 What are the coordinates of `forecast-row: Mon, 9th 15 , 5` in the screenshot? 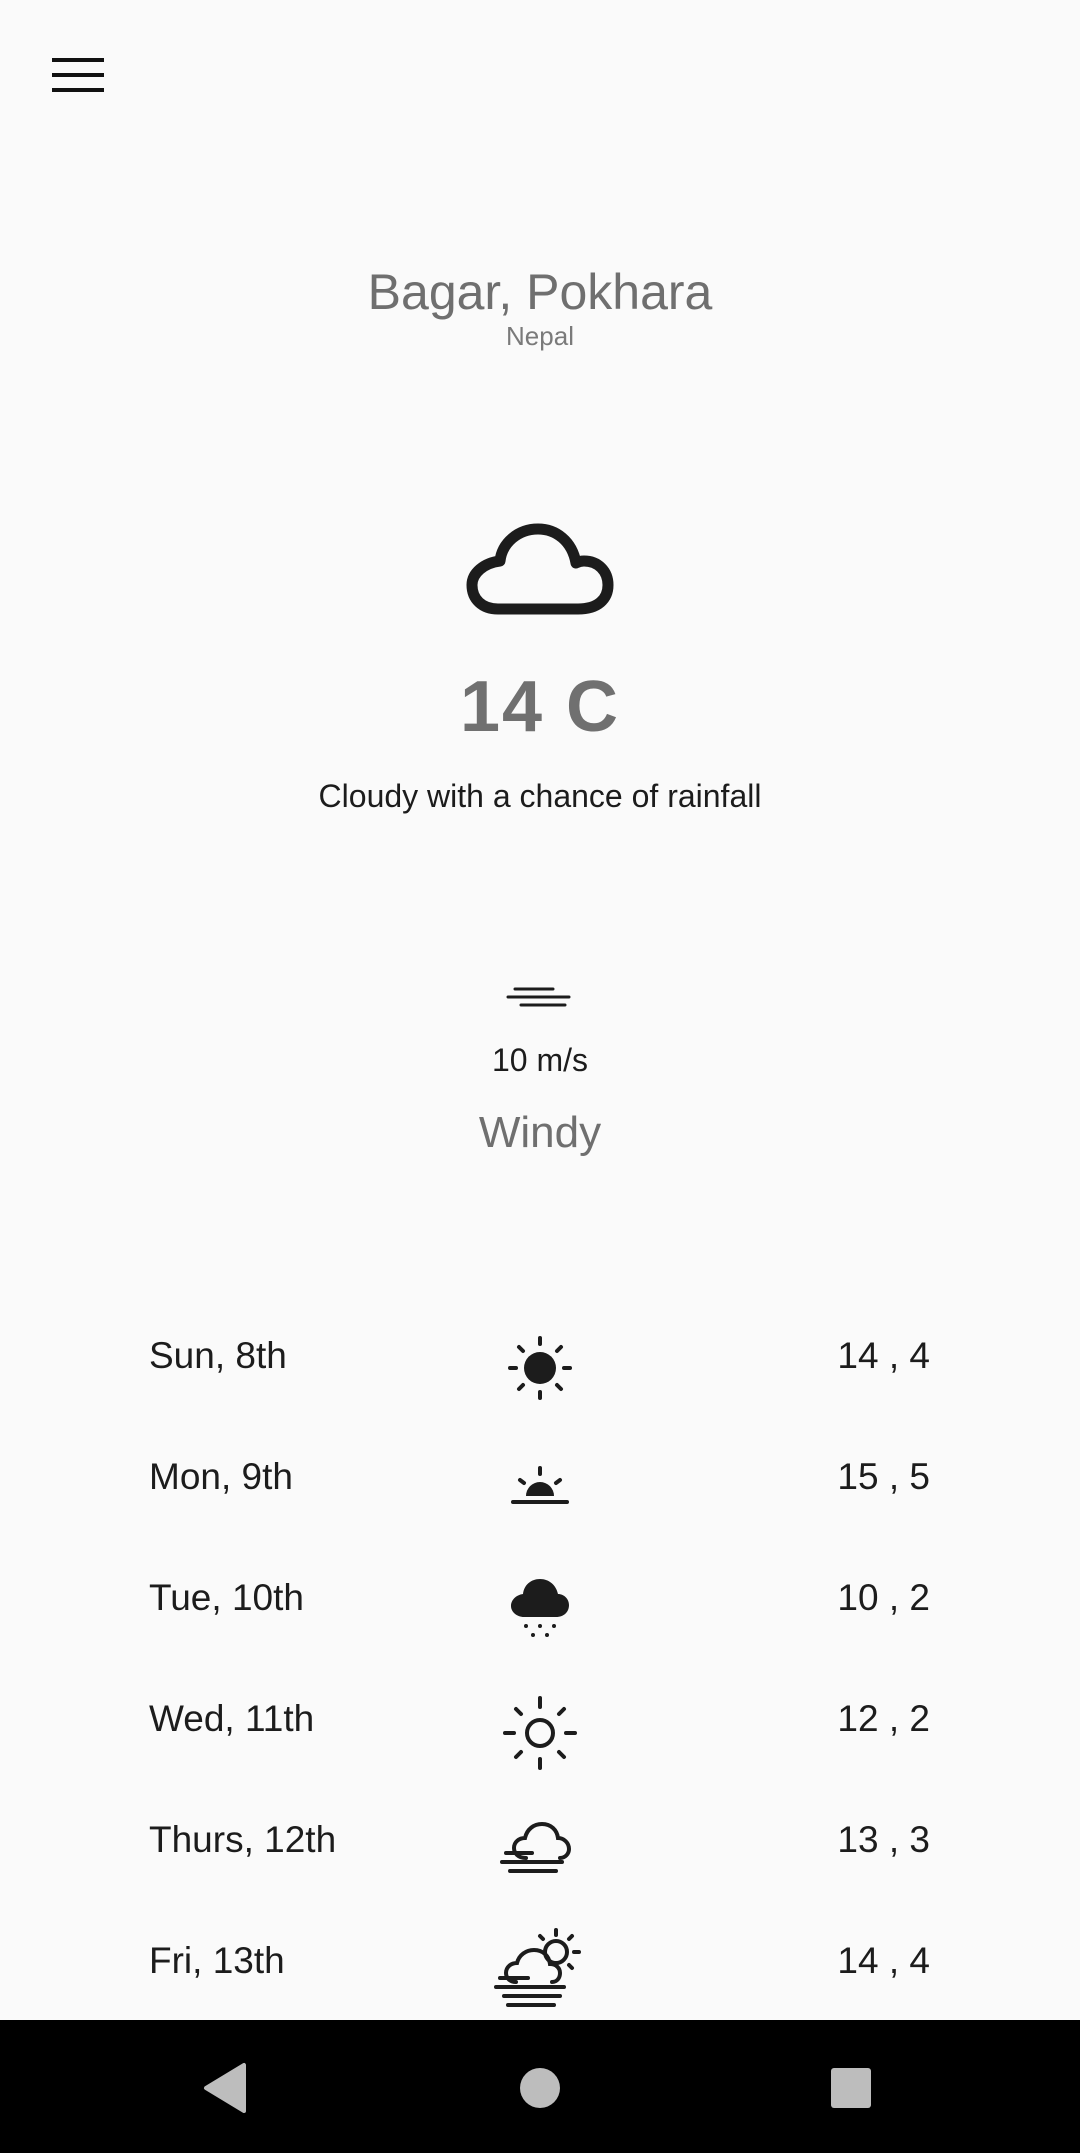 It's located at (540, 1488).